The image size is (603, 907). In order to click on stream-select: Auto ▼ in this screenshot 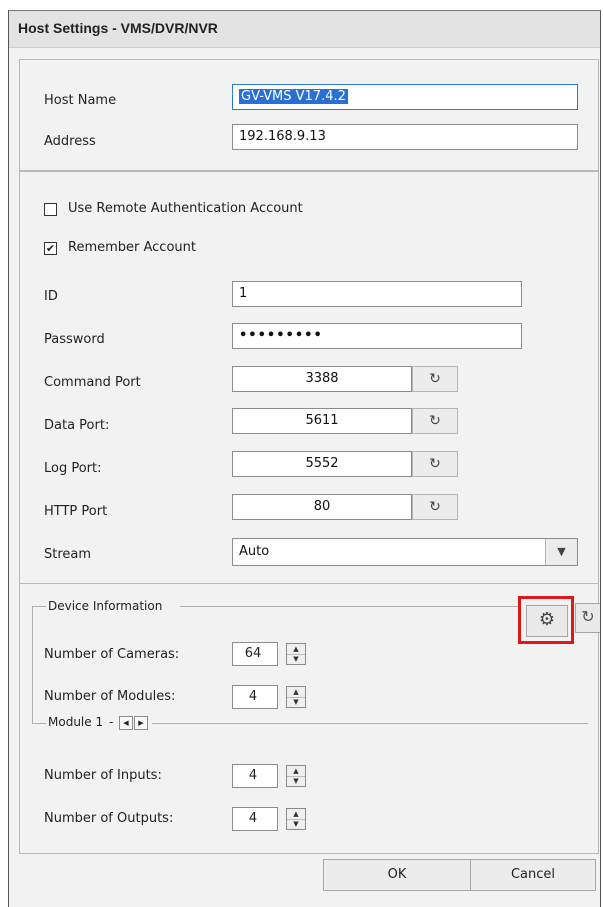, I will do `click(405, 552)`.